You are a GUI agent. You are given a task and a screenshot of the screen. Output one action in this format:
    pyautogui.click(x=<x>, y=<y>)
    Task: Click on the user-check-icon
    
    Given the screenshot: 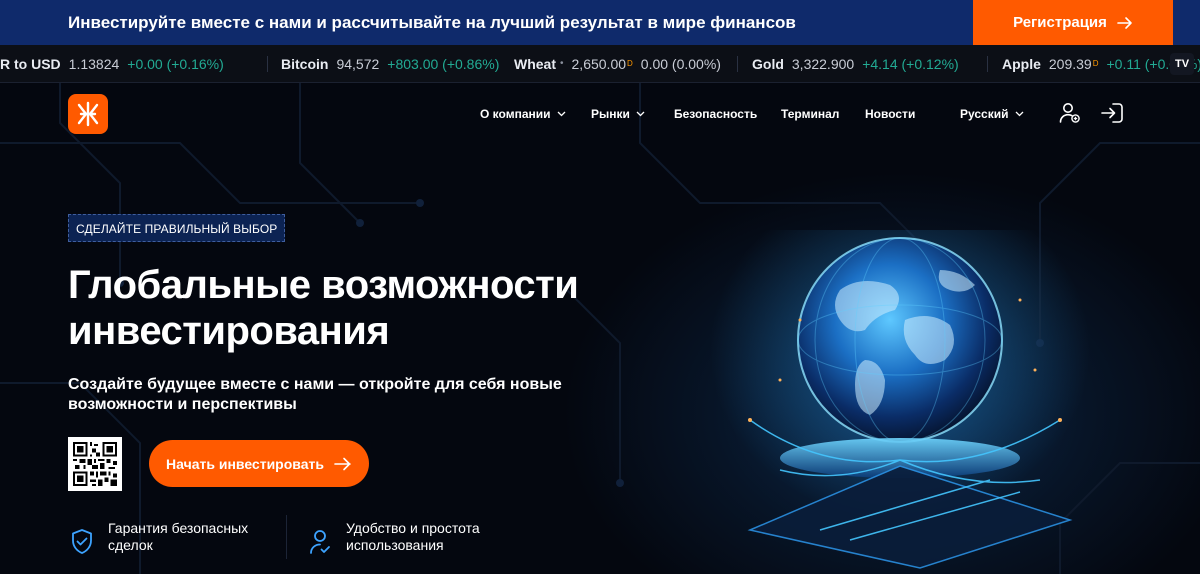 What is the action you would take?
    pyautogui.click(x=320, y=542)
    